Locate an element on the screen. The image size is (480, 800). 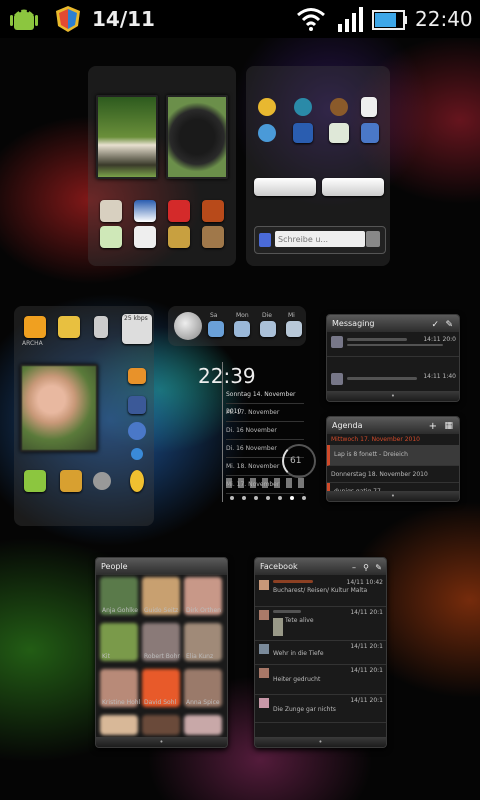
gallery-icon is located at coordinates (71, 481).